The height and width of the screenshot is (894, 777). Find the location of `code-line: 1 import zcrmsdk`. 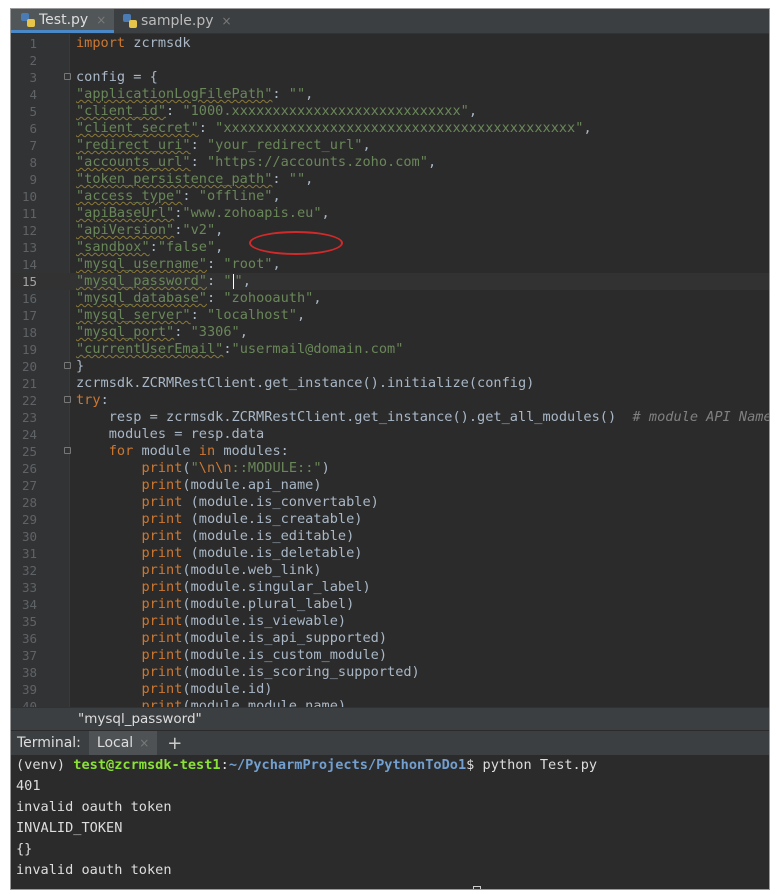

code-line: 1 import zcrmsdk is located at coordinates (390, 43).